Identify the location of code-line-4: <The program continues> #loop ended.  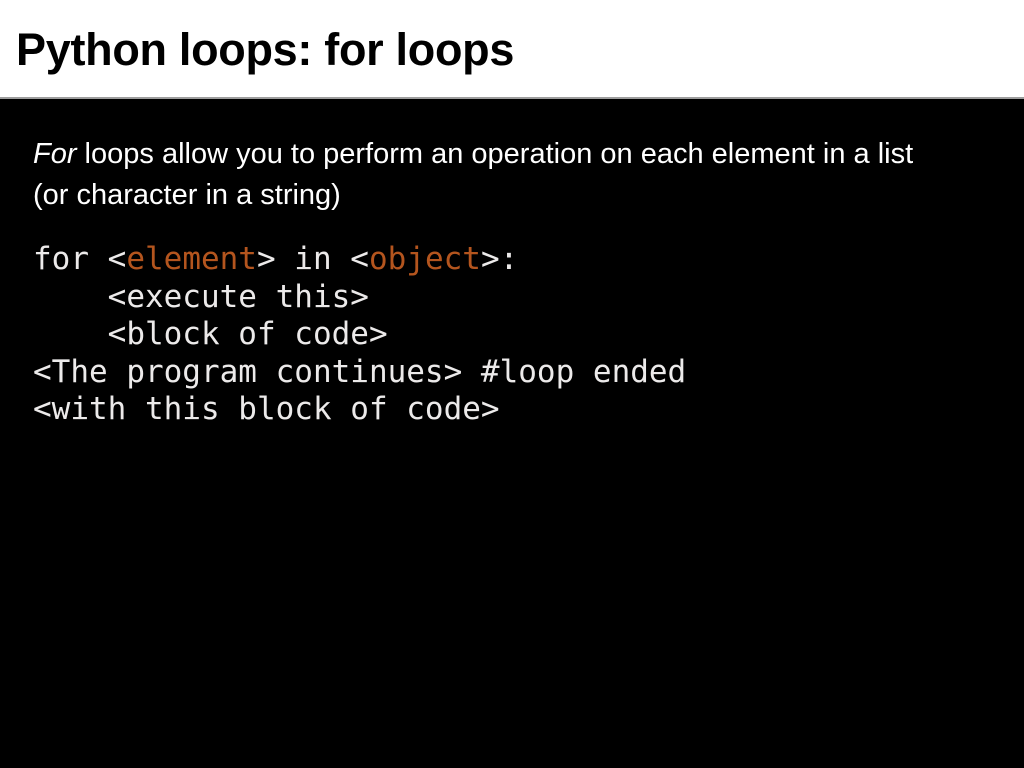
(360, 371).